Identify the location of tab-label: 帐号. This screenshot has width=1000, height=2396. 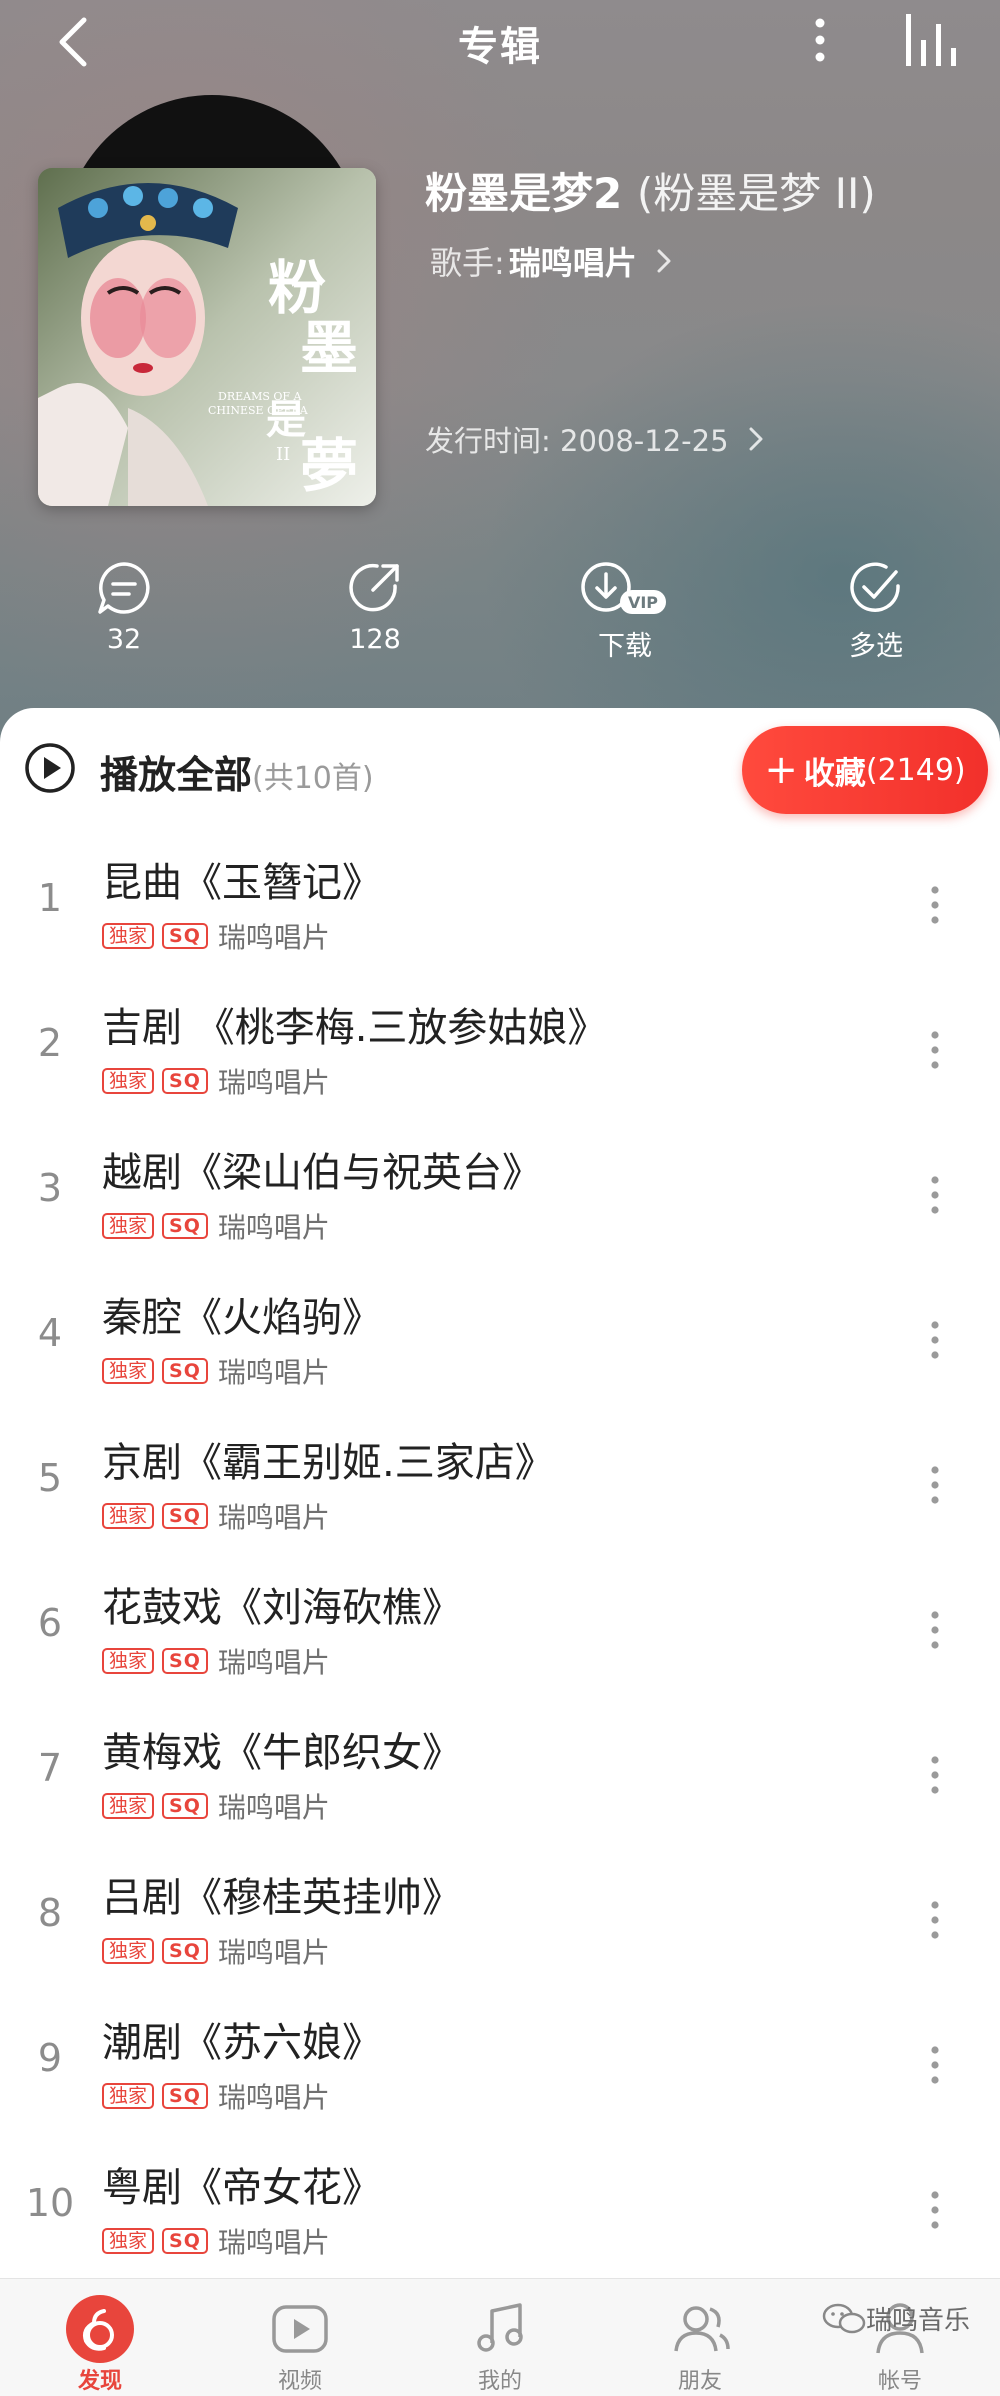
(899, 2381).